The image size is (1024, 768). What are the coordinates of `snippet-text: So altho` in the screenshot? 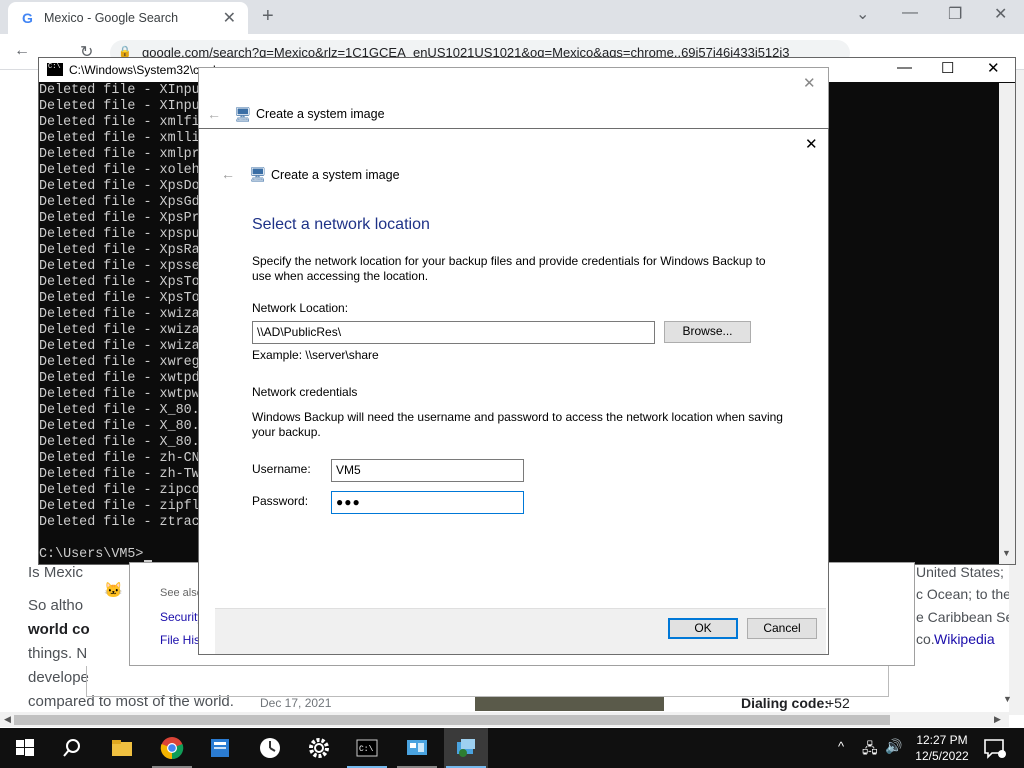 It's located at (56, 605).